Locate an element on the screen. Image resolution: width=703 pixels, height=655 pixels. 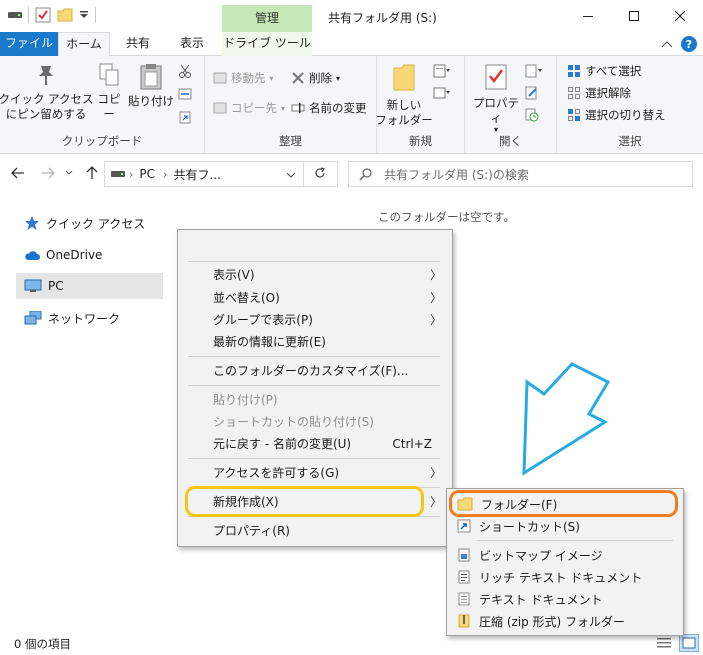
forward-button is located at coordinates (48, 173).